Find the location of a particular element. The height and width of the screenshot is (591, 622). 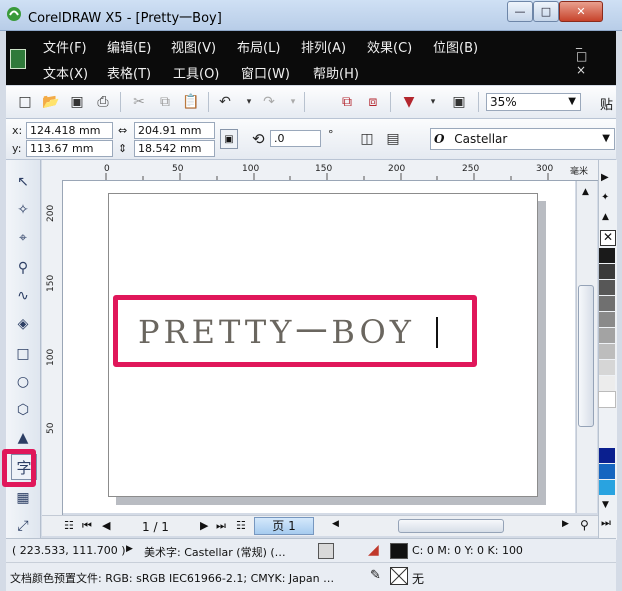

ellipse-tool-icon: ○ is located at coordinates (23, 382).